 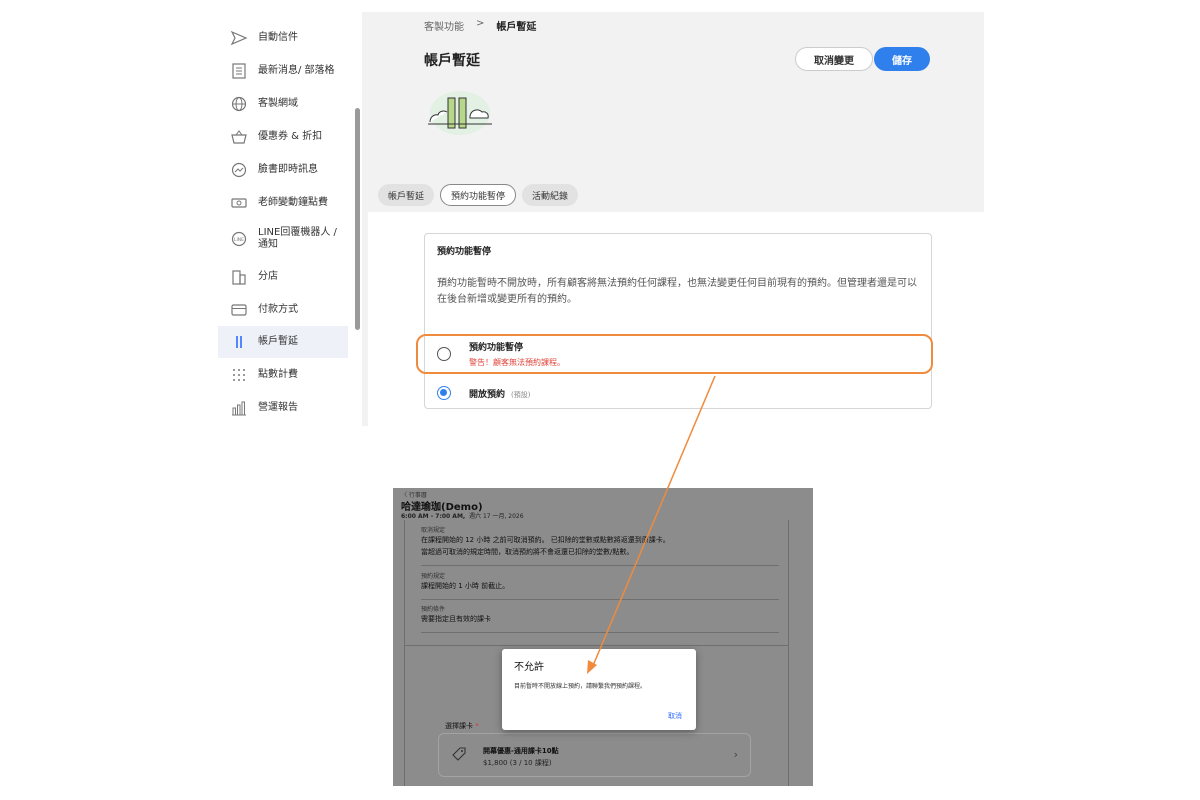 I want to click on option-open-booking: 開放預約 (預設), so click(x=483, y=393).